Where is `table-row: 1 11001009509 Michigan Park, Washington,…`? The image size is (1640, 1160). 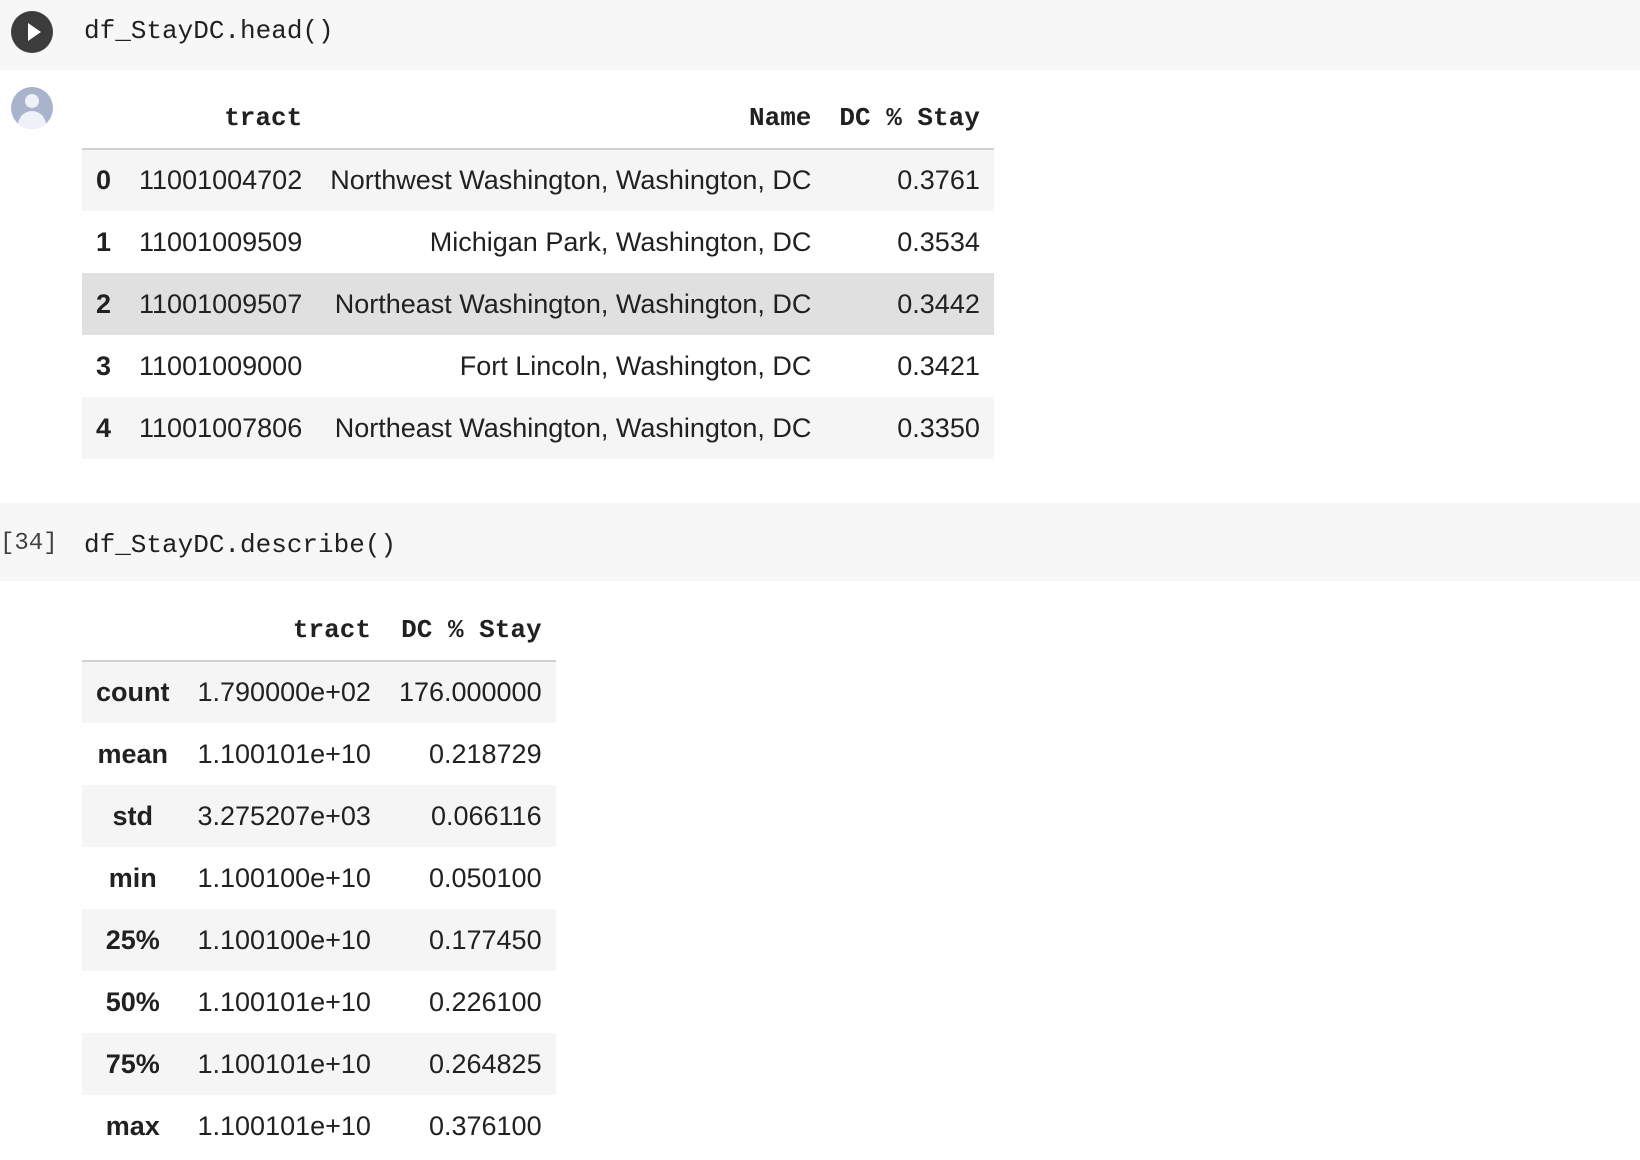
table-row: 1 11001009509 Michigan Park, Washington,… is located at coordinates (538, 242).